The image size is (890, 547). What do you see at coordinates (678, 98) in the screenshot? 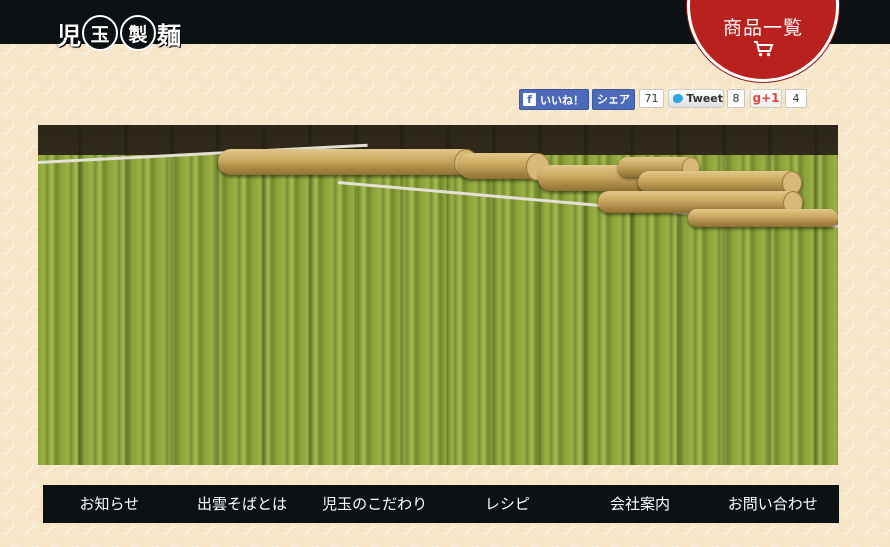
I see `twitter-bird-icon` at bounding box center [678, 98].